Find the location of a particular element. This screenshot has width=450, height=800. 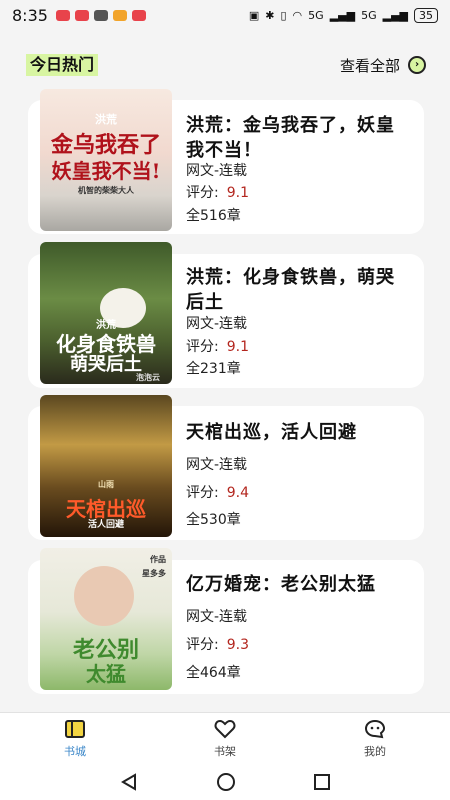

notification-icons is located at coordinates (100, 15).